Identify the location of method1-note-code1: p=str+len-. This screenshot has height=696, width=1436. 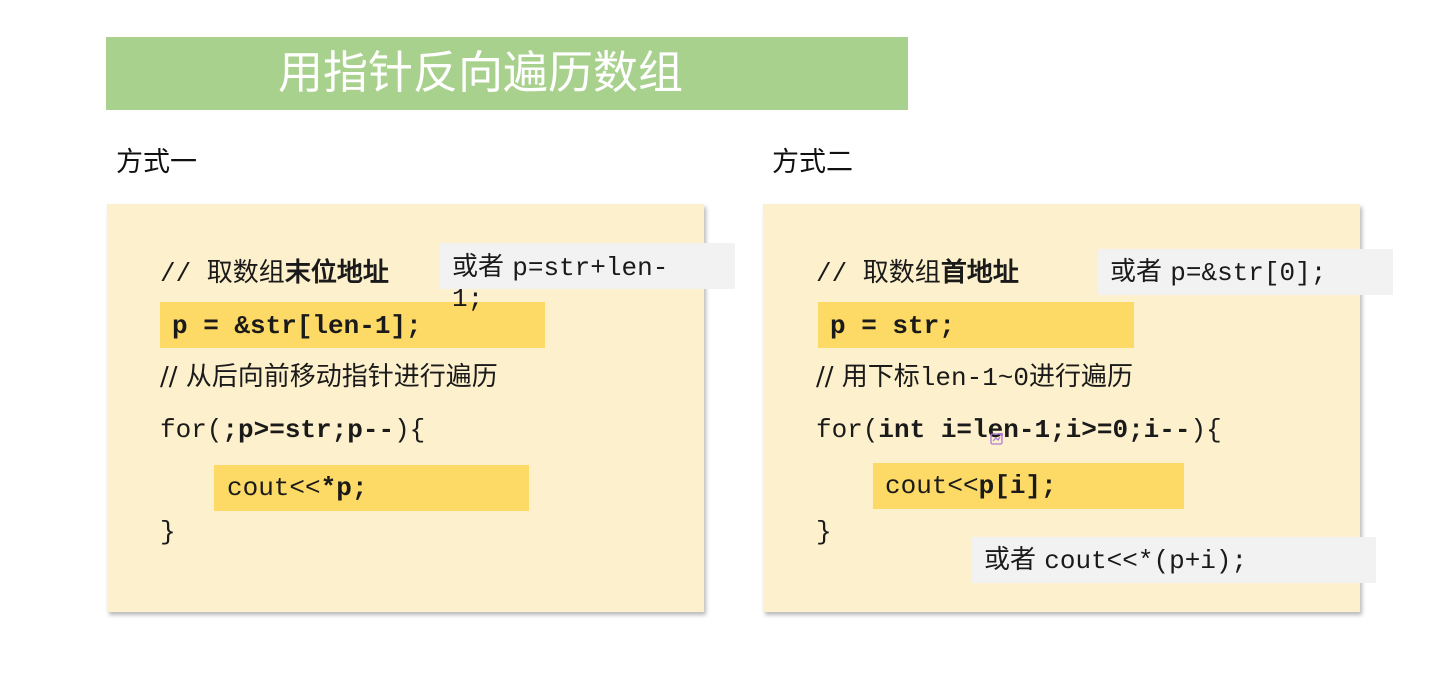
(590, 268).